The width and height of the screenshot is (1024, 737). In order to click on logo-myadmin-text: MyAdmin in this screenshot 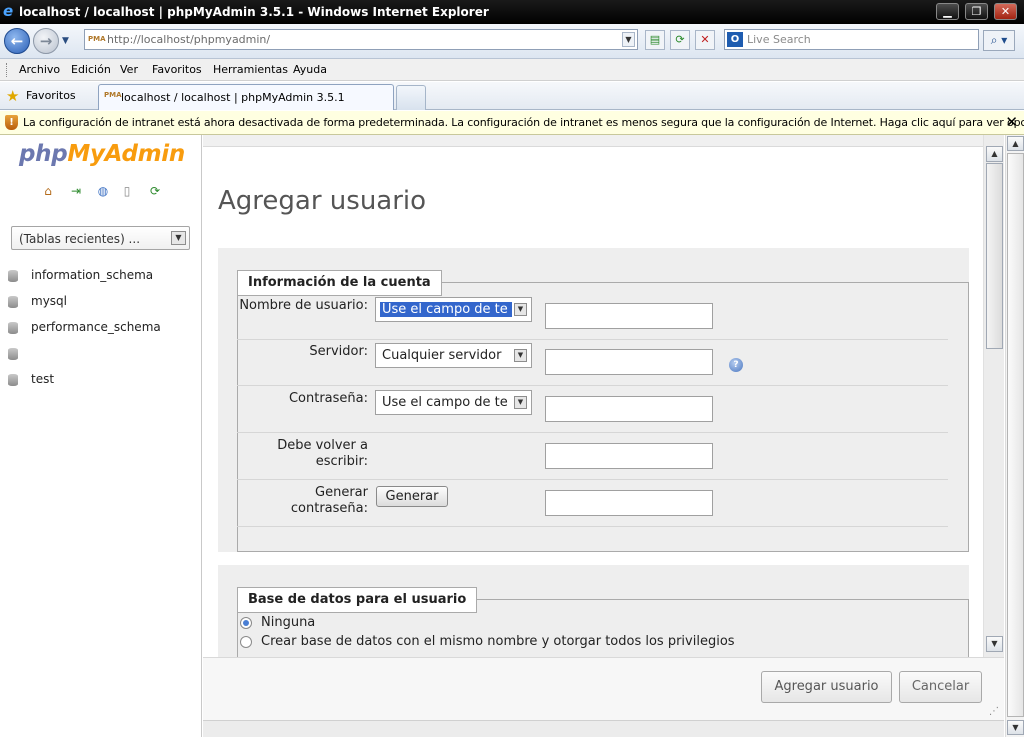, I will do `click(126, 154)`.